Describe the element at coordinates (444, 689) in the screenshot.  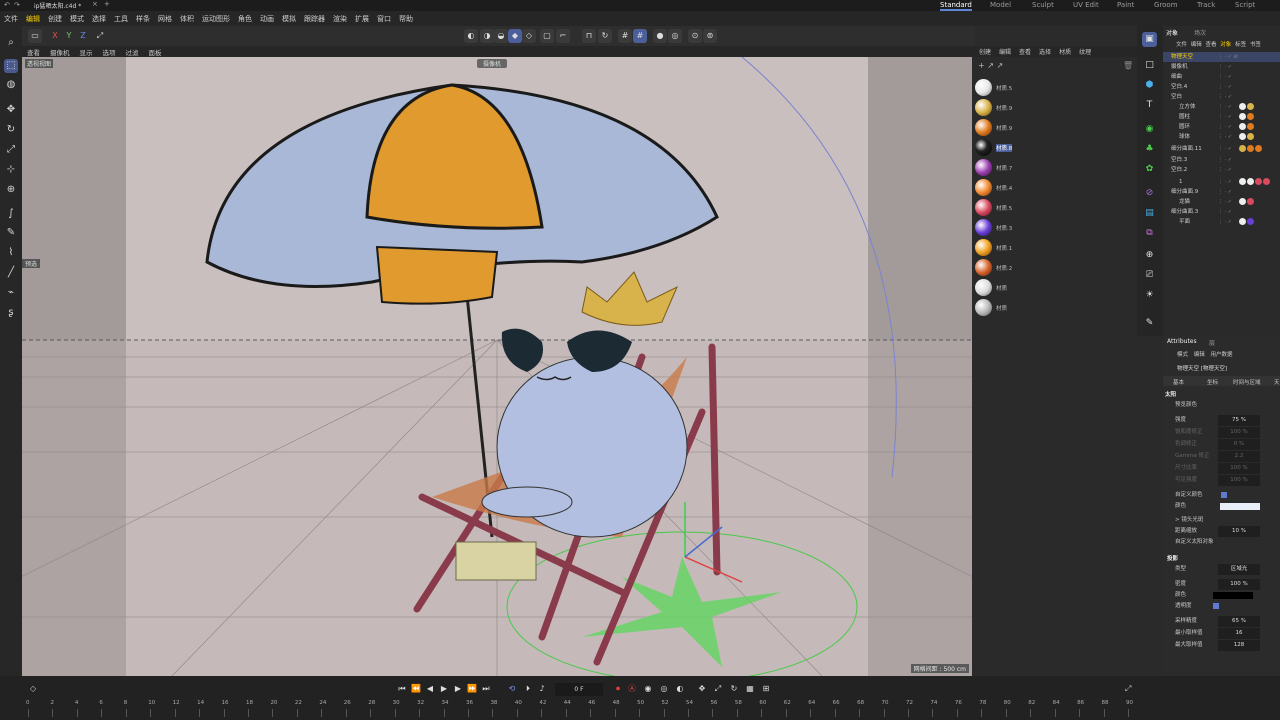
I see `play-icon: ▶` at that location.